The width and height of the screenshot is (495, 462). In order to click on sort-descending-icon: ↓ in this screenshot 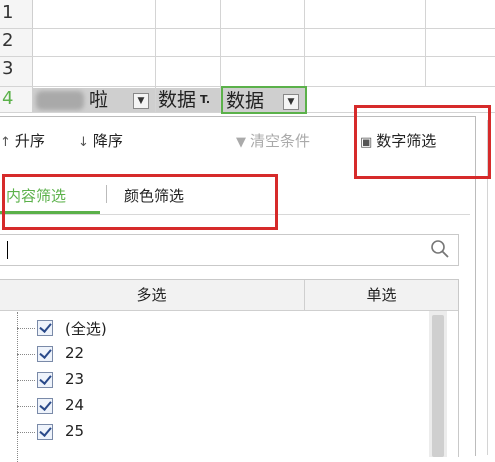, I will do `click(83, 142)`.